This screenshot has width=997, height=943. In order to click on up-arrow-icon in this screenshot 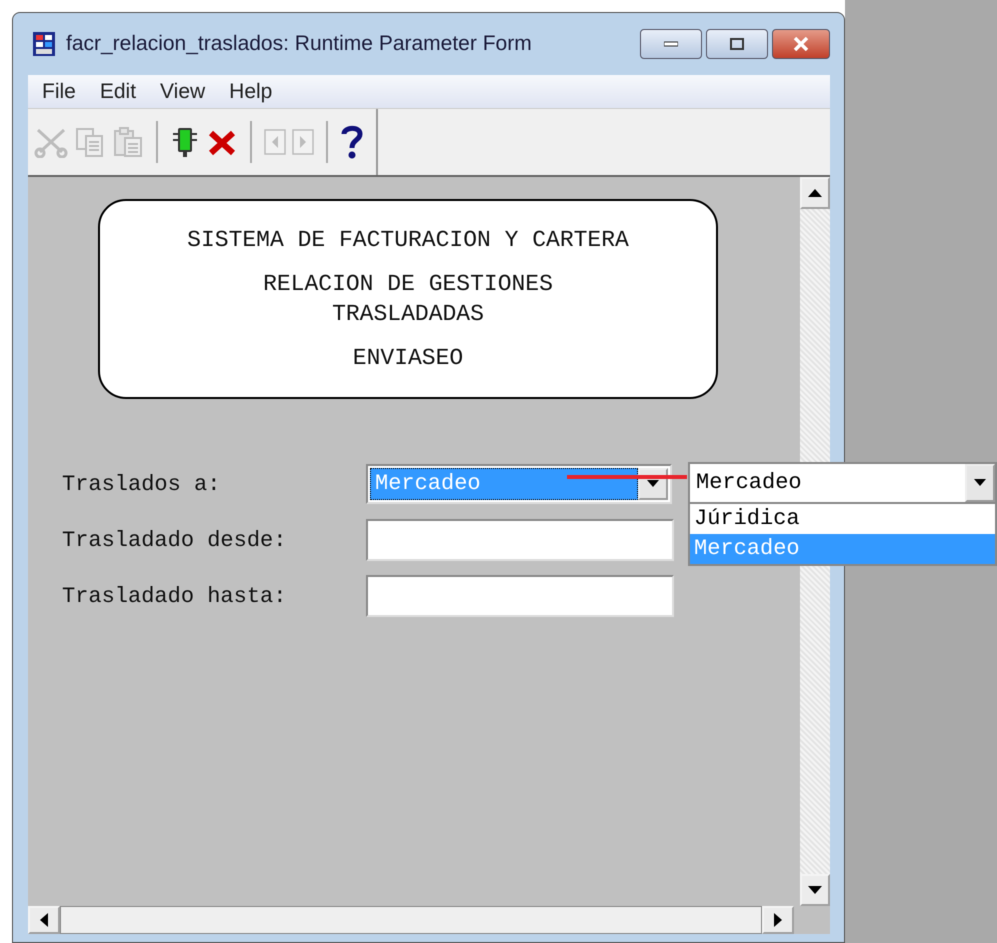, I will do `click(815, 193)`.